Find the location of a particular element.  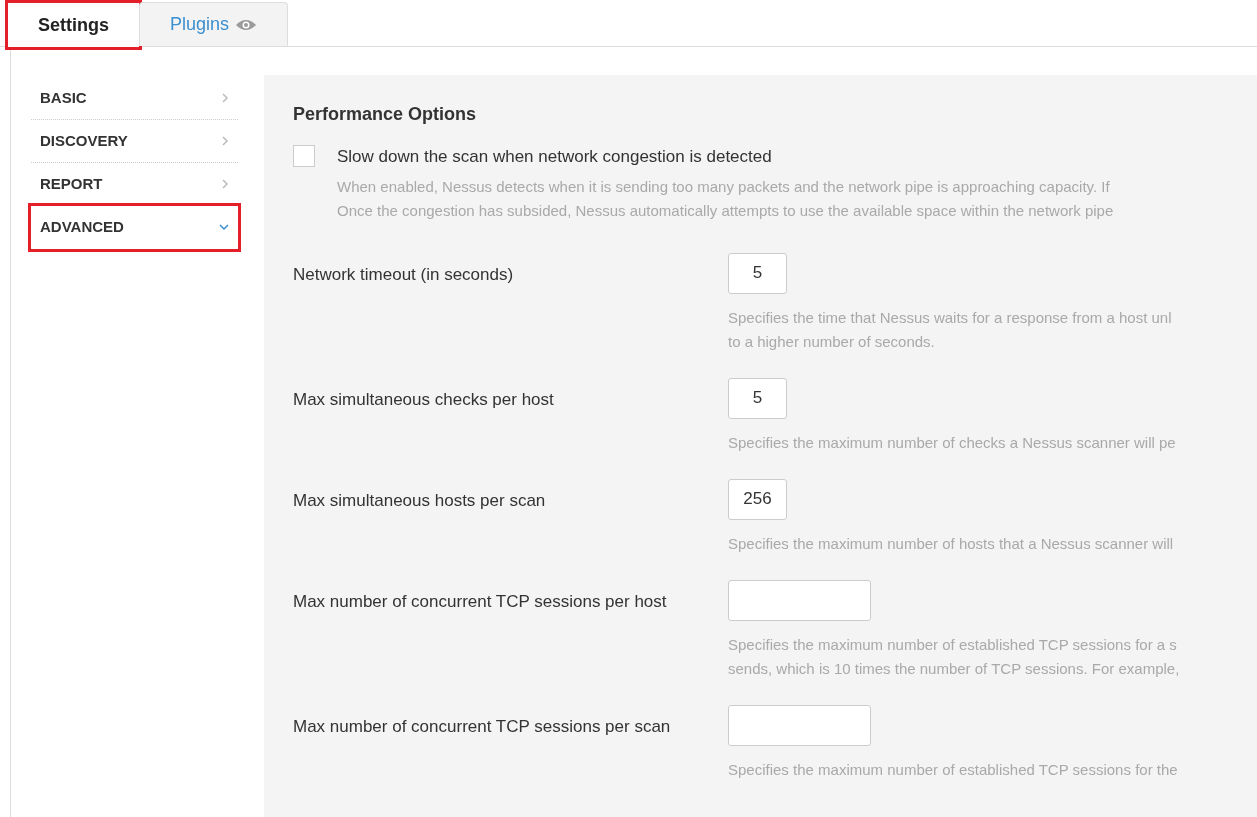

sidebar-item: BASIC is located at coordinates (134, 98).